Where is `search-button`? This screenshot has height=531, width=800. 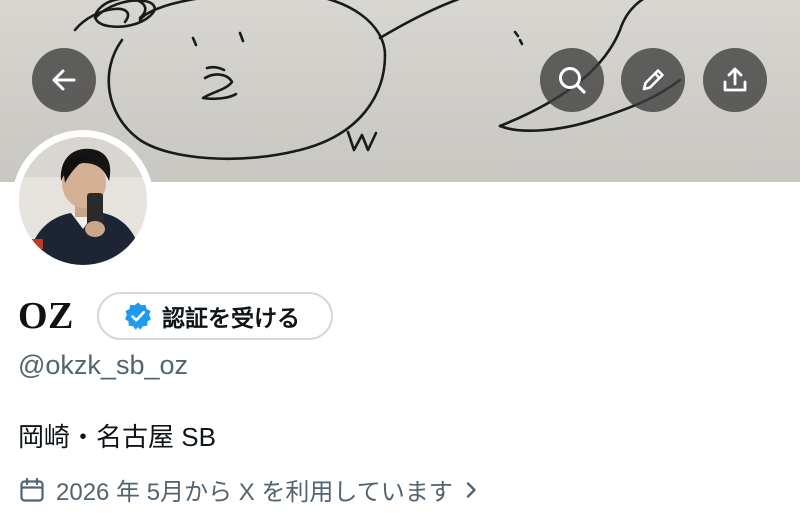
search-button is located at coordinates (572, 80).